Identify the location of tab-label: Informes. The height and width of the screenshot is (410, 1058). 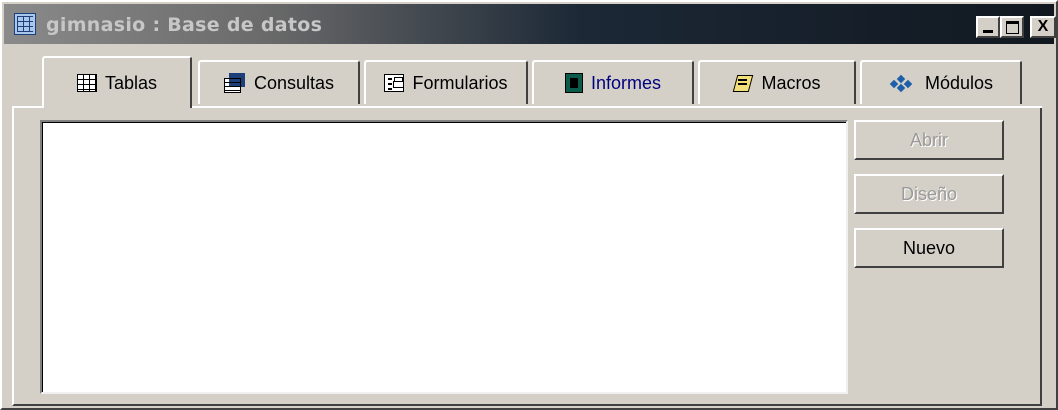
(626, 82).